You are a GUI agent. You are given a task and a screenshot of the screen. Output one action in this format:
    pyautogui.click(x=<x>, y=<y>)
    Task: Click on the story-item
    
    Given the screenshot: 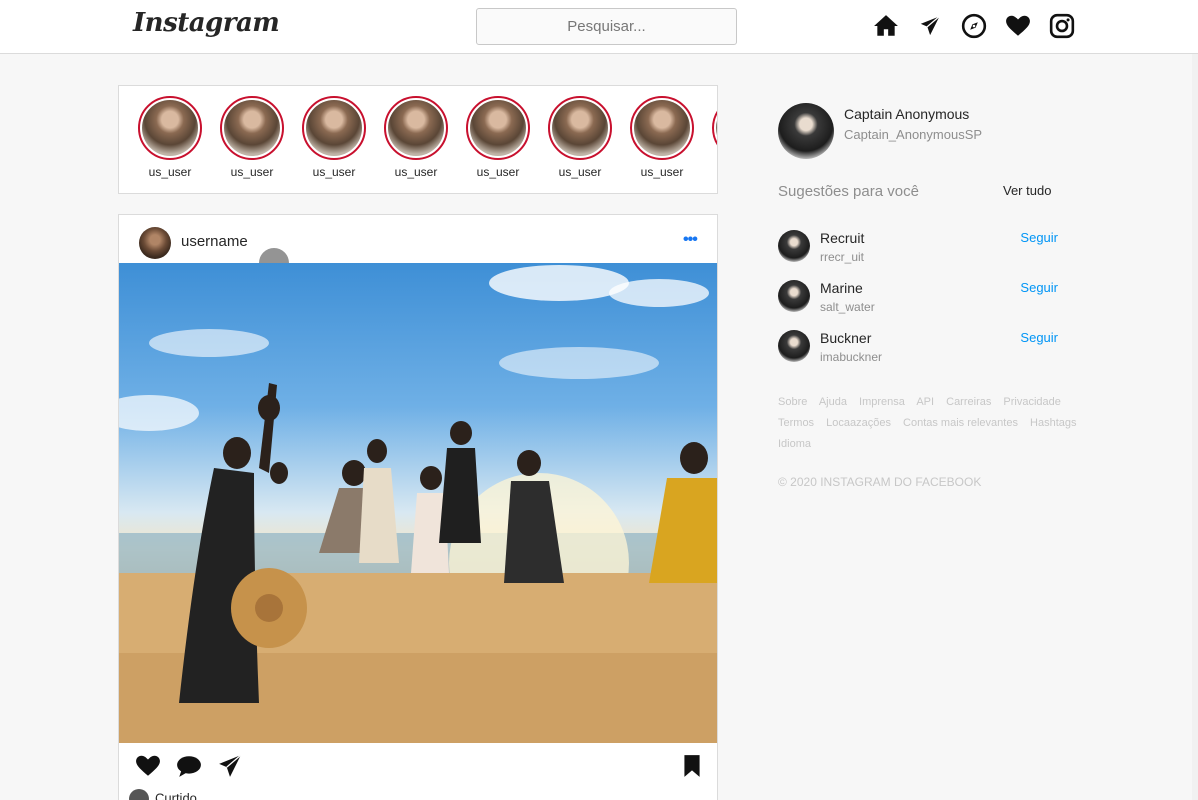 What is the action you would take?
    pyautogui.click(x=714, y=130)
    